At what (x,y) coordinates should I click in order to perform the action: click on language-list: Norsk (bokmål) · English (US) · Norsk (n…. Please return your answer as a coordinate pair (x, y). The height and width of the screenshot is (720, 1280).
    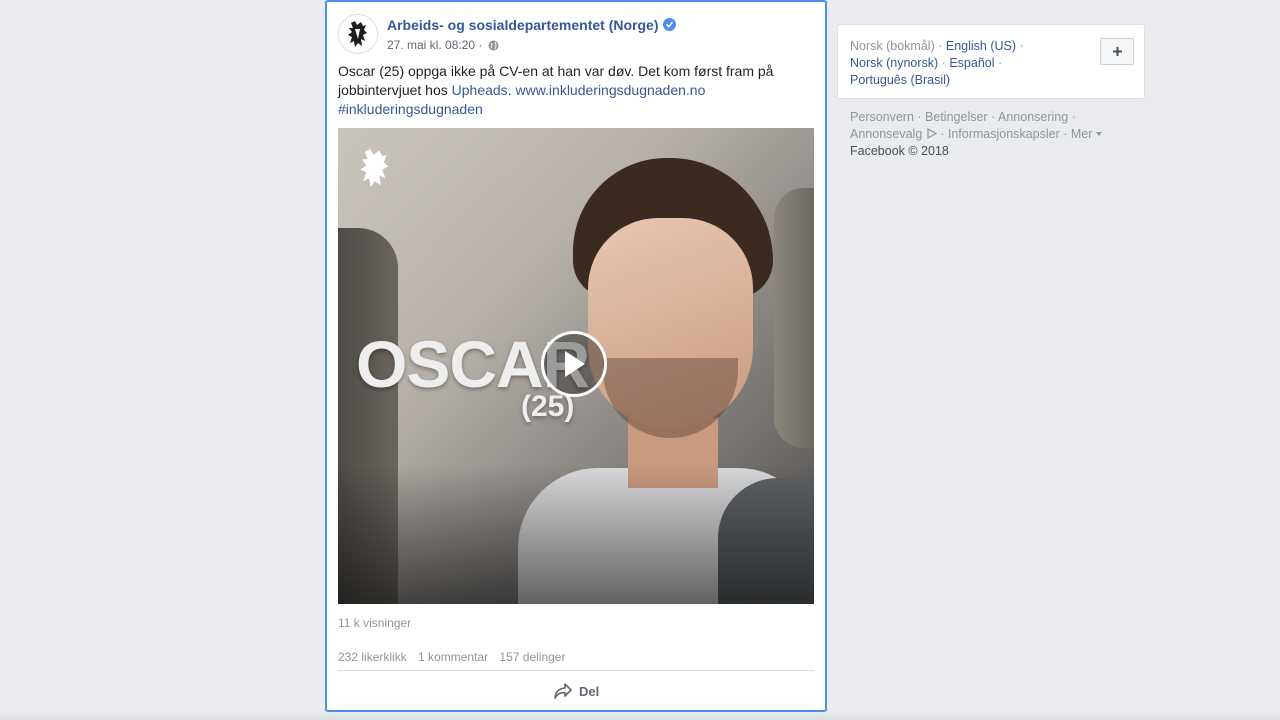
    Looking at the image, I should click on (937, 63).